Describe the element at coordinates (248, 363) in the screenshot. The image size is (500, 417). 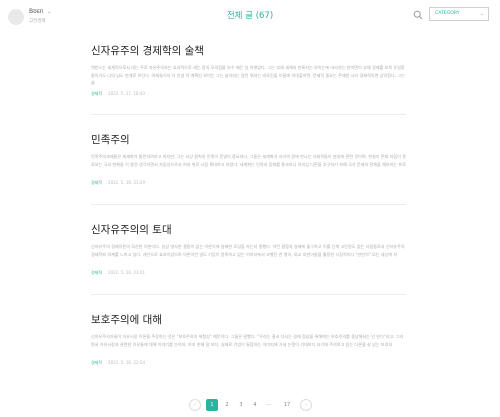
I see `post-meta: 경제학 2022. 5. 16. 22:54` at that location.